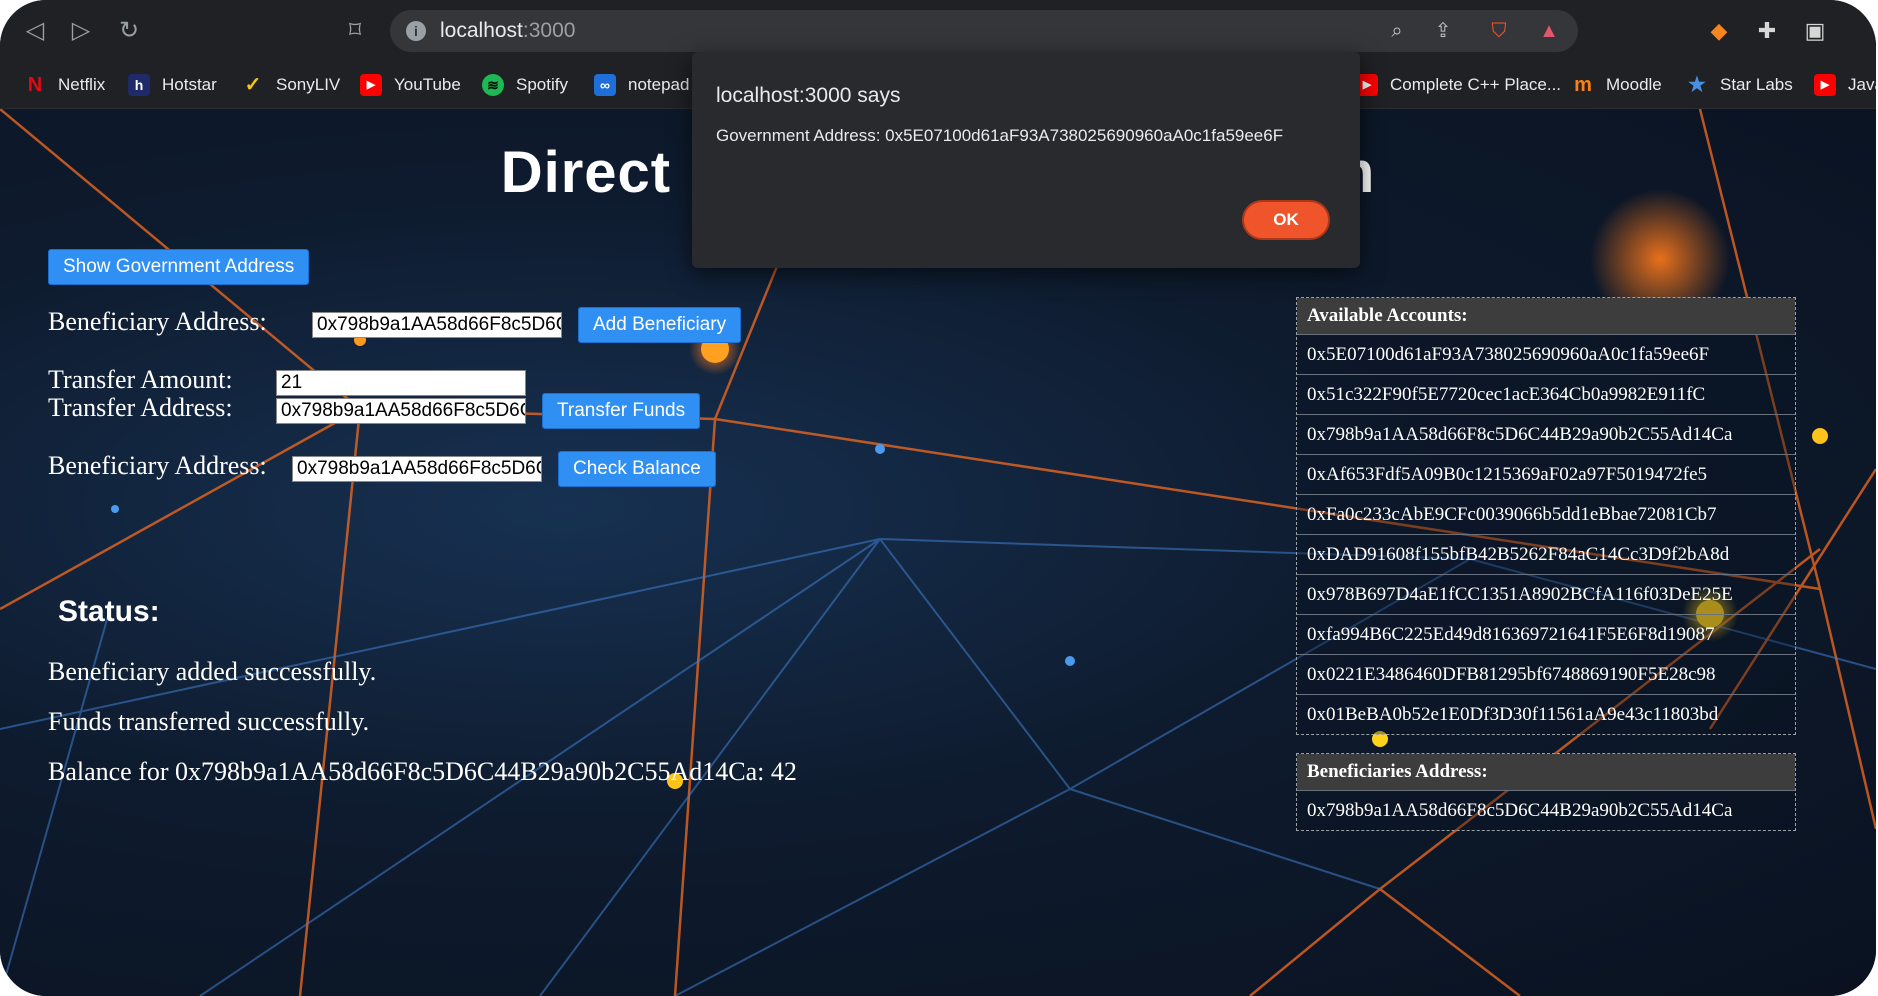 This screenshot has width=1878, height=996. What do you see at coordinates (212, 671) in the screenshot?
I see `status-message: Beneficiary added successfully.` at bounding box center [212, 671].